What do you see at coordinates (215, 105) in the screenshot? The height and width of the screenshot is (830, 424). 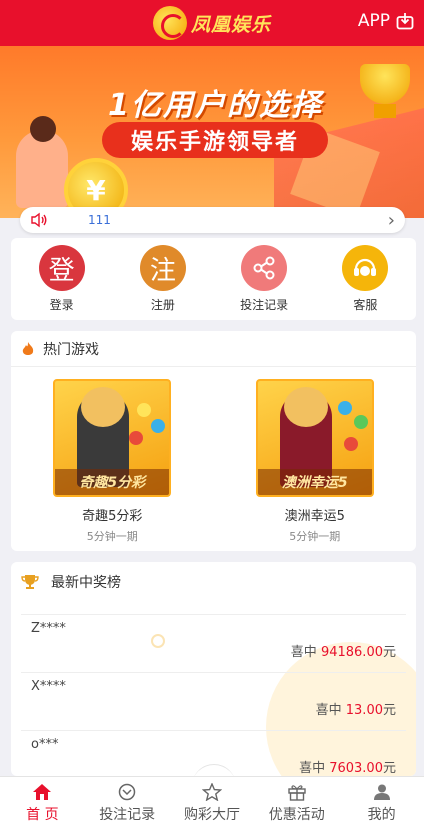 I see `banner-title: 1亿用户的选择` at bounding box center [215, 105].